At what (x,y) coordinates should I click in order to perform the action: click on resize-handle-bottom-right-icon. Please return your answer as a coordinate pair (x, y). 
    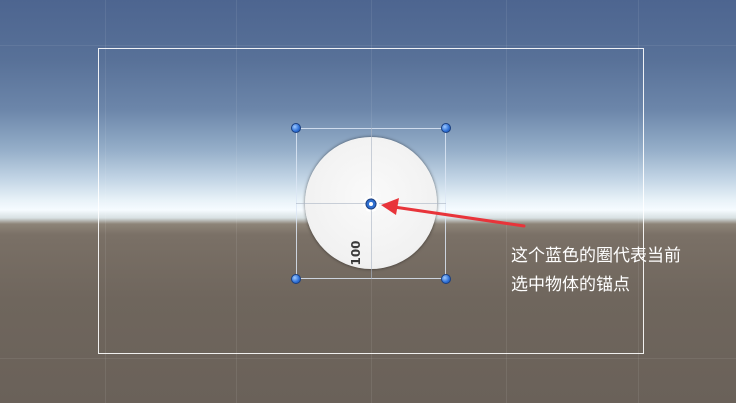
    Looking at the image, I should click on (446, 279).